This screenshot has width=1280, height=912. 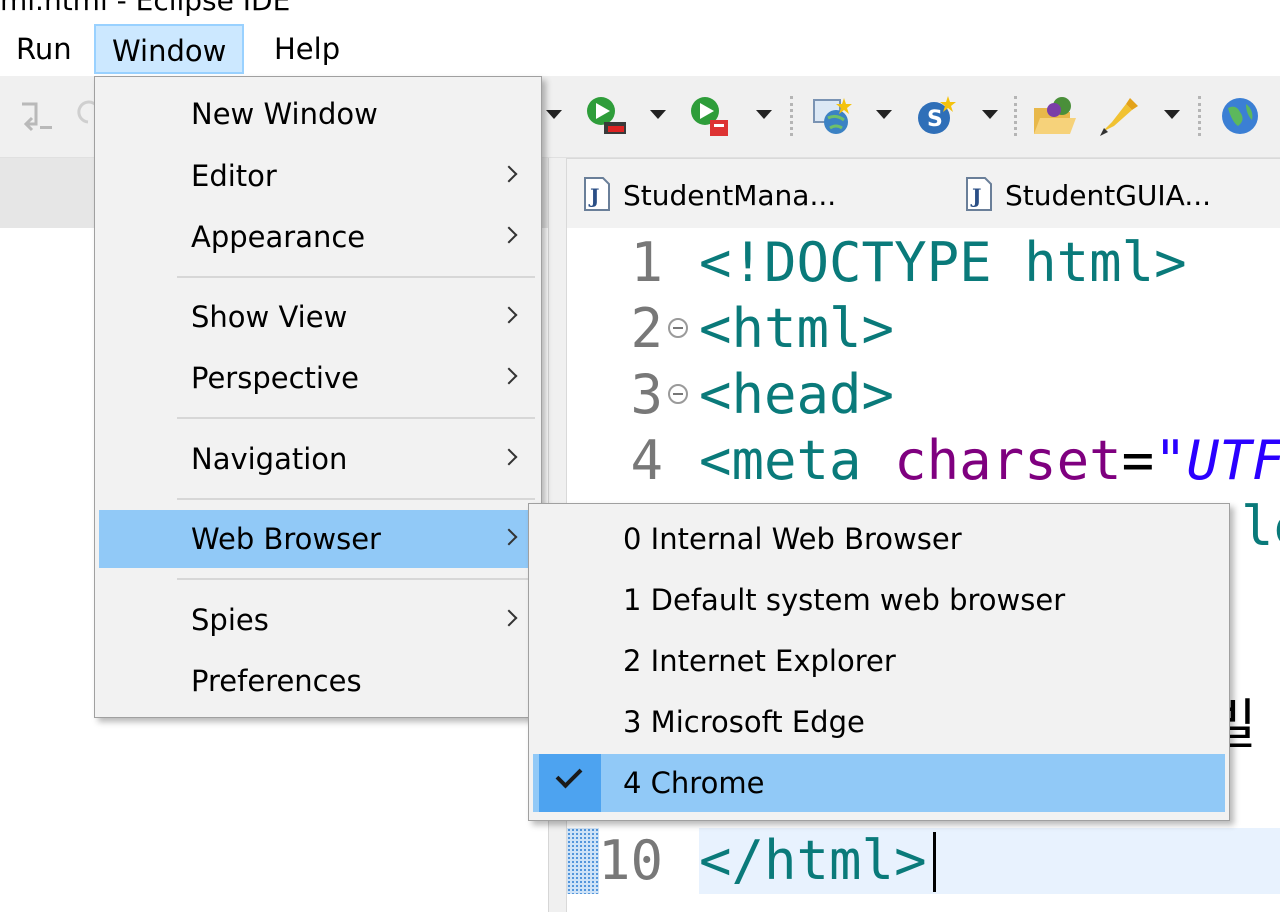 I want to click on line-number: 4, so click(x=646, y=460).